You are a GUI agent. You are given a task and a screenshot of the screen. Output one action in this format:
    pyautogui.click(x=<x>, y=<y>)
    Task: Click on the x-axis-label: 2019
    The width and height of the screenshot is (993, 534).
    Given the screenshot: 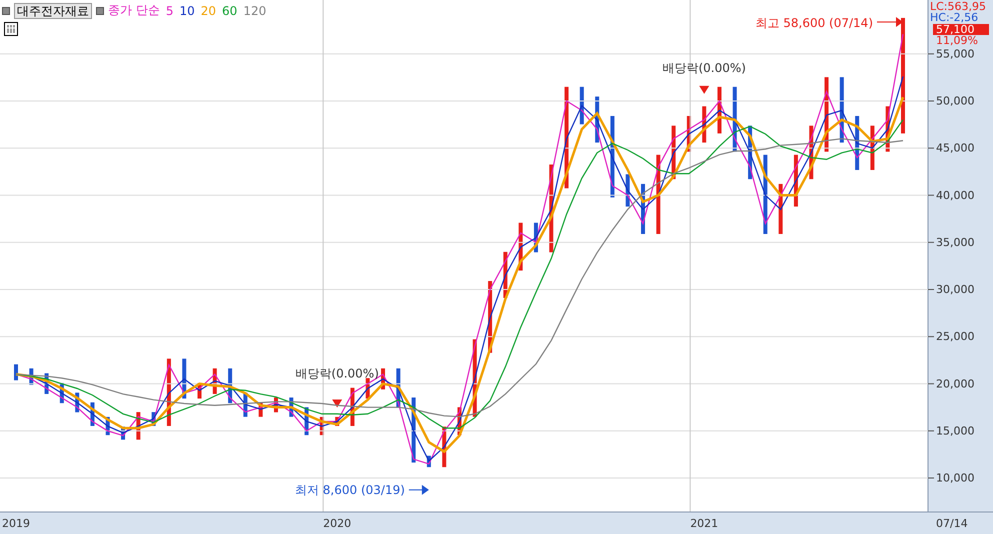 What is the action you would take?
    pyautogui.click(x=16, y=523)
    